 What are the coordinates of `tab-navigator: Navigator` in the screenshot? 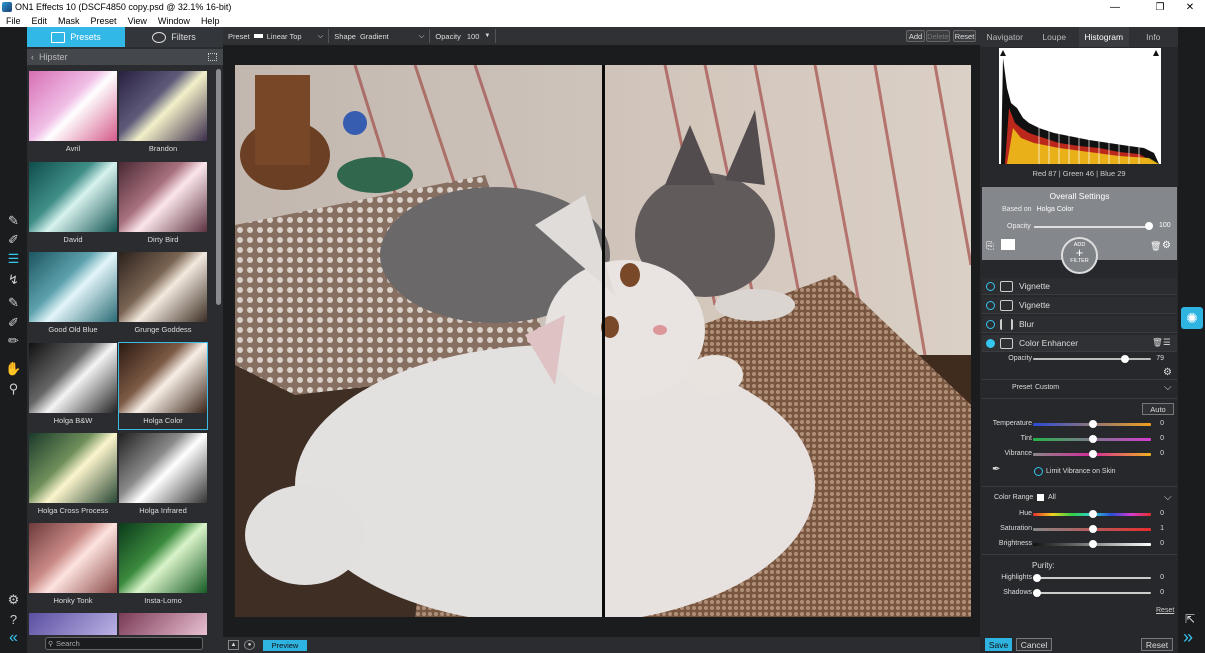 It's located at (1005, 37).